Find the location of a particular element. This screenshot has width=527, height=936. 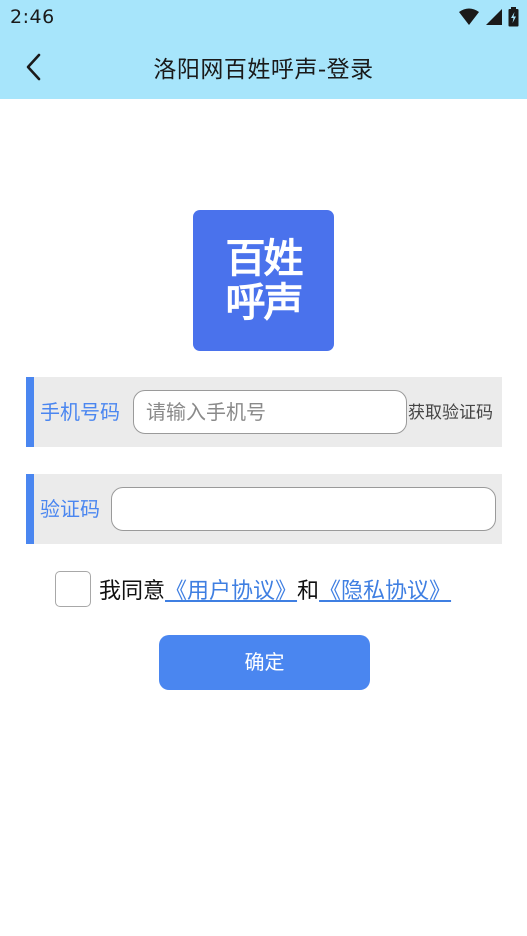

verification-code-input is located at coordinates (303, 509).